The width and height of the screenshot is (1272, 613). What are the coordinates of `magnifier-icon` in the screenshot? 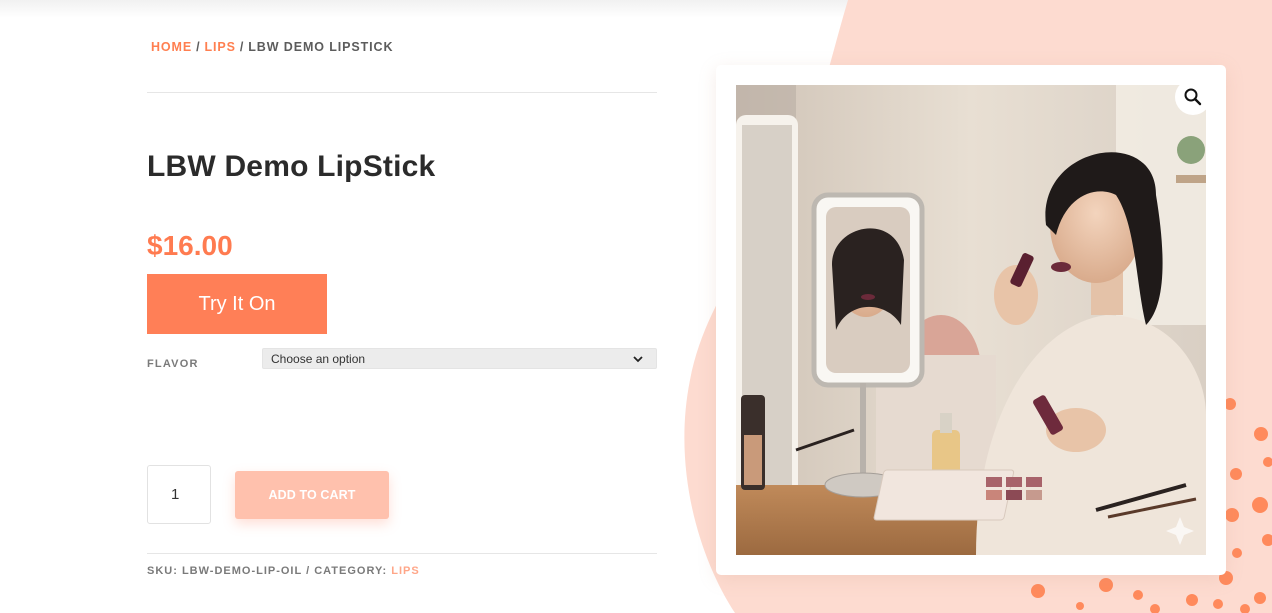 It's located at (1193, 97).